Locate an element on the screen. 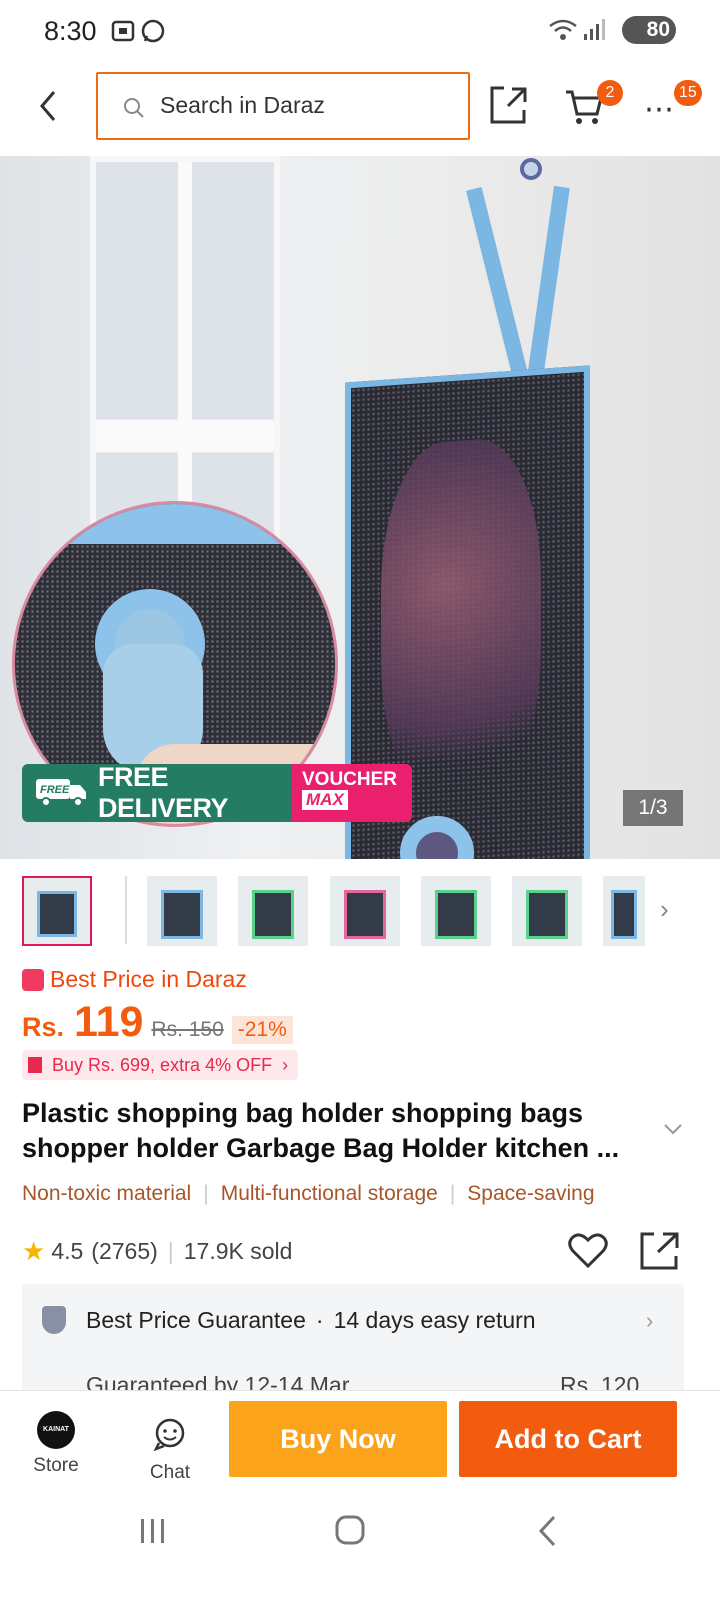 The image size is (720, 1600). cart-count-badge: 2 is located at coordinates (610, 93).